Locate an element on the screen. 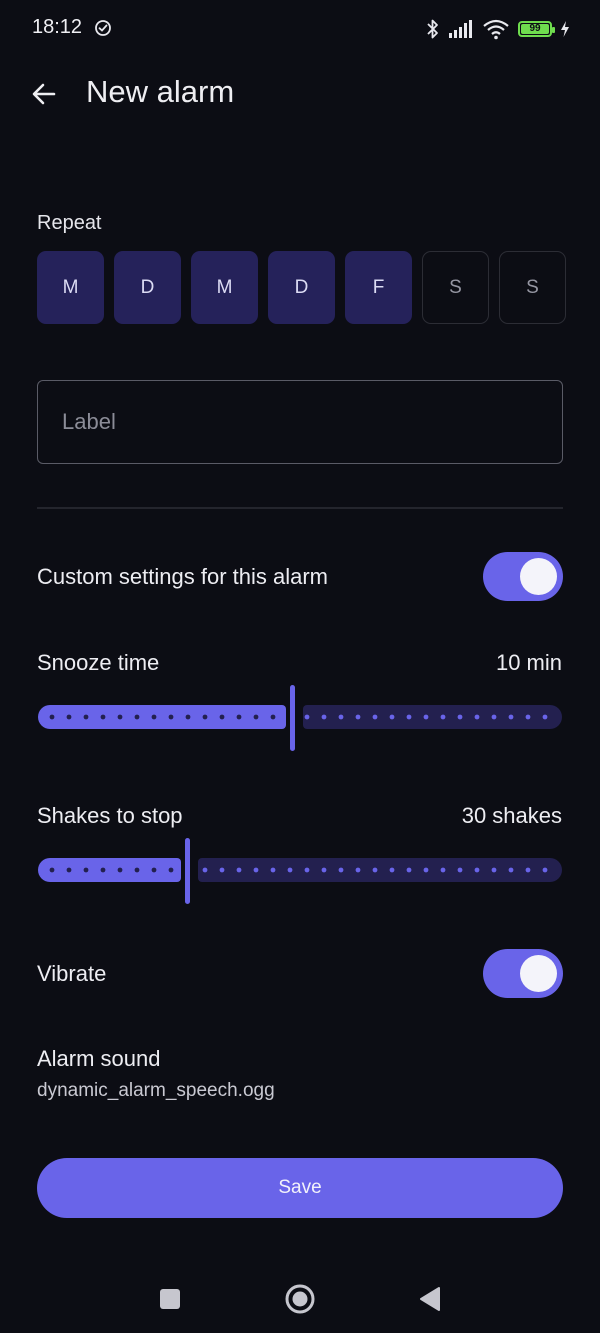 The width and height of the screenshot is (600, 1333). wifi-icon is located at coordinates (496, 29).